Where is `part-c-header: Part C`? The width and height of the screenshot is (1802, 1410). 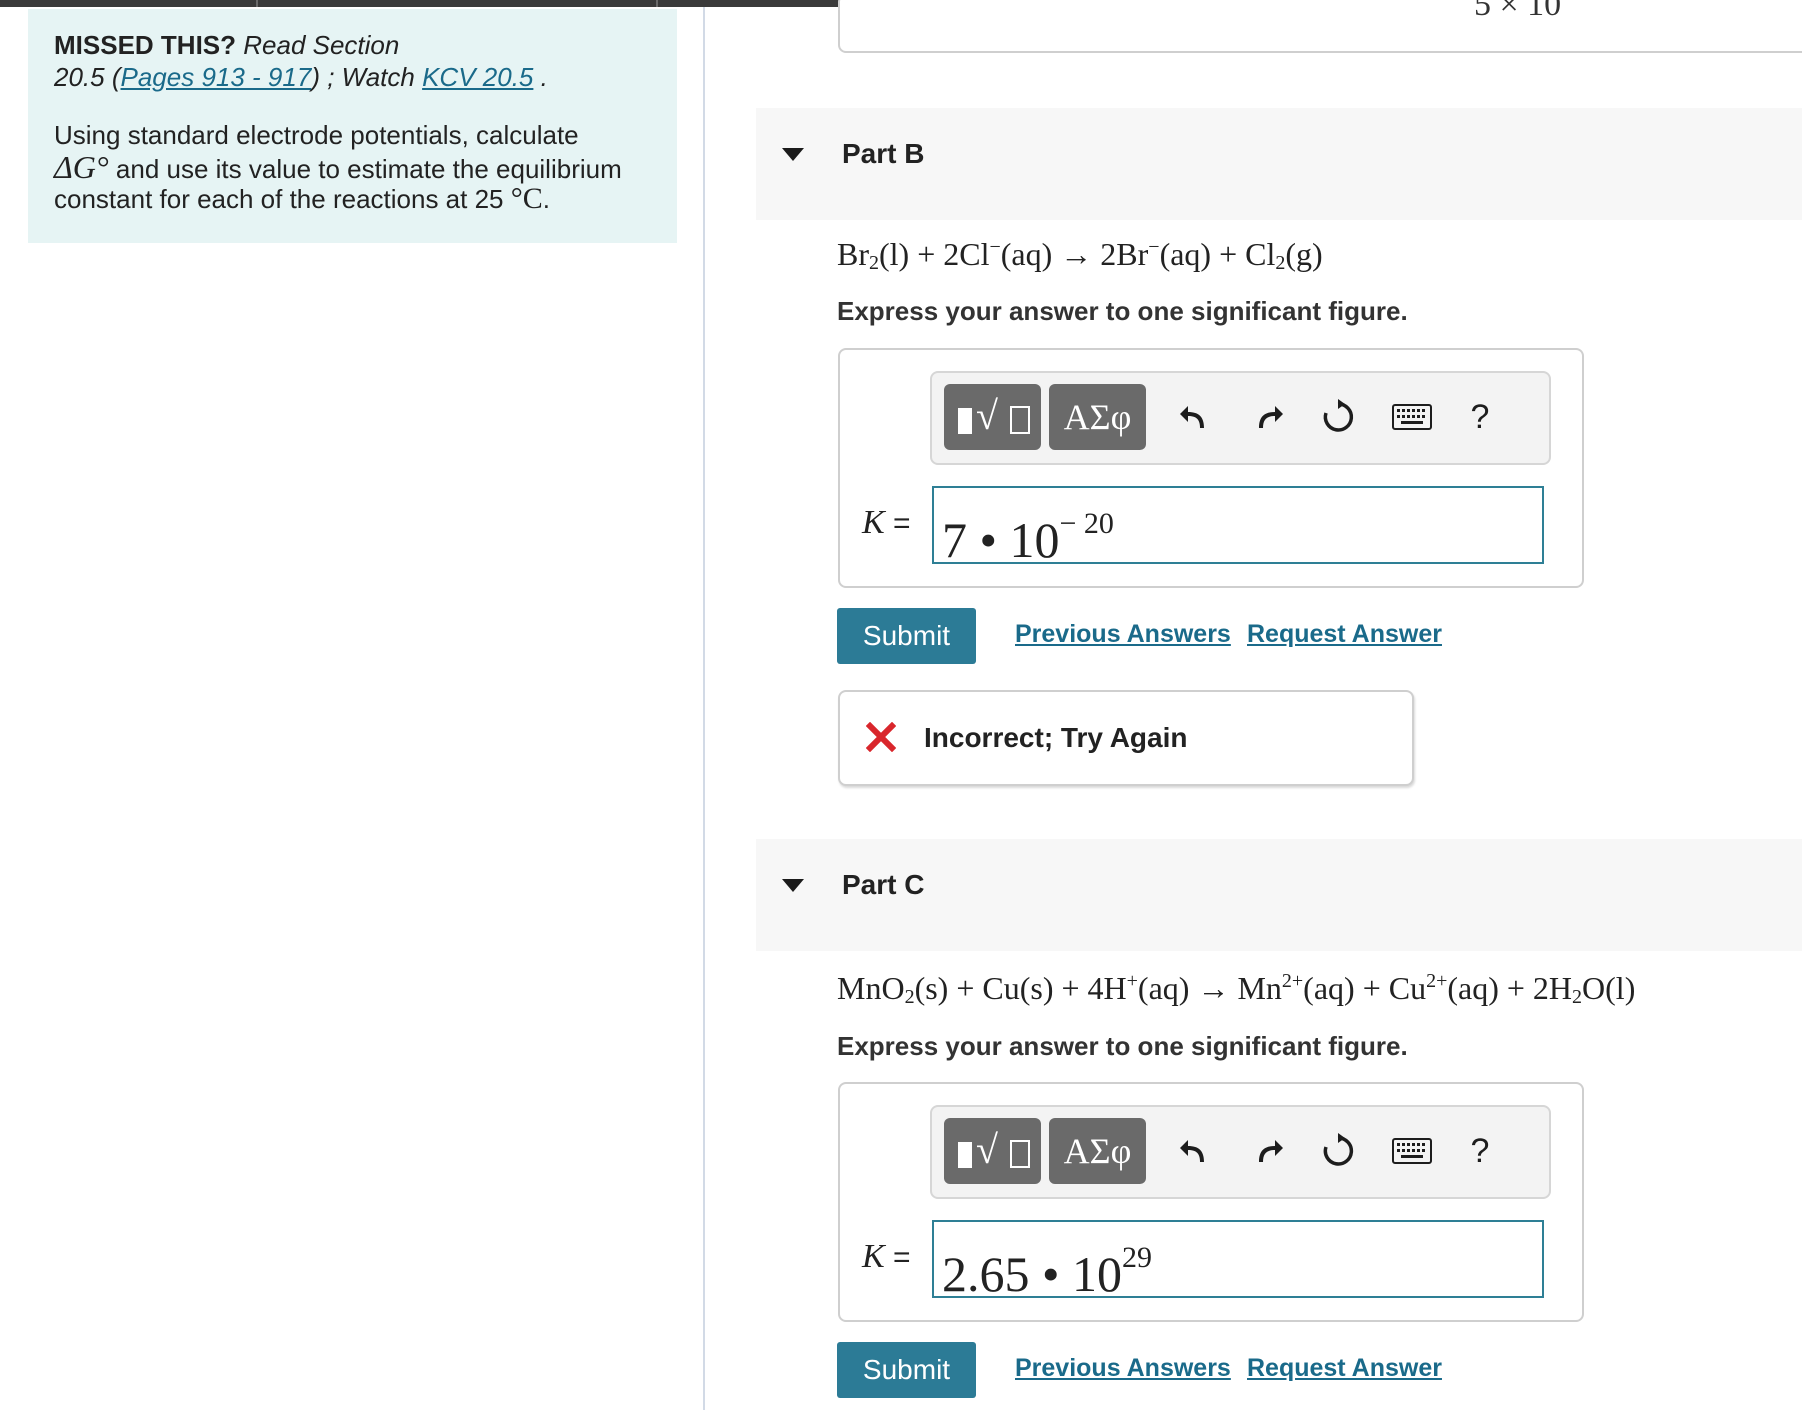 part-c-header: Part C is located at coordinates (1279, 895).